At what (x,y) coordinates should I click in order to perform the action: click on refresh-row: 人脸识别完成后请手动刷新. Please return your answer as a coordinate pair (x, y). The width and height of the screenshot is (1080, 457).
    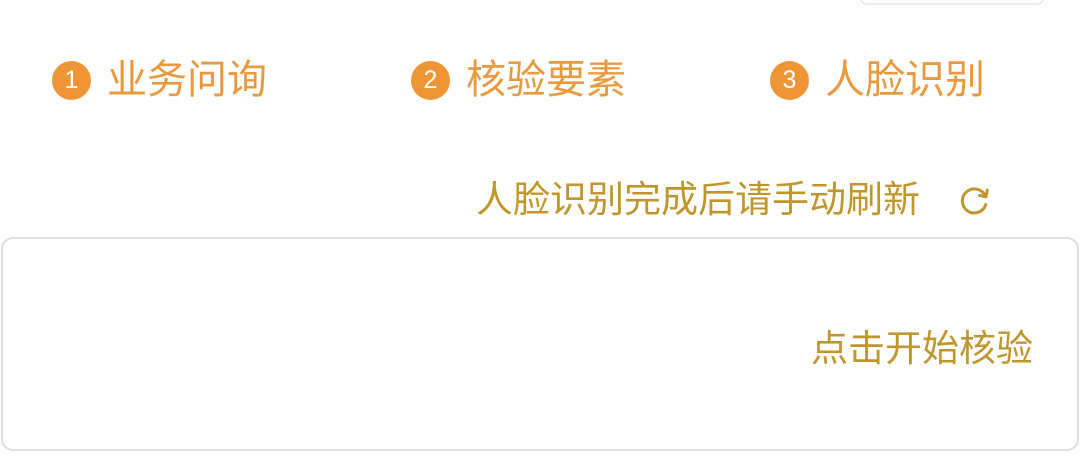
    Looking at the image, I should click on (734, 200).